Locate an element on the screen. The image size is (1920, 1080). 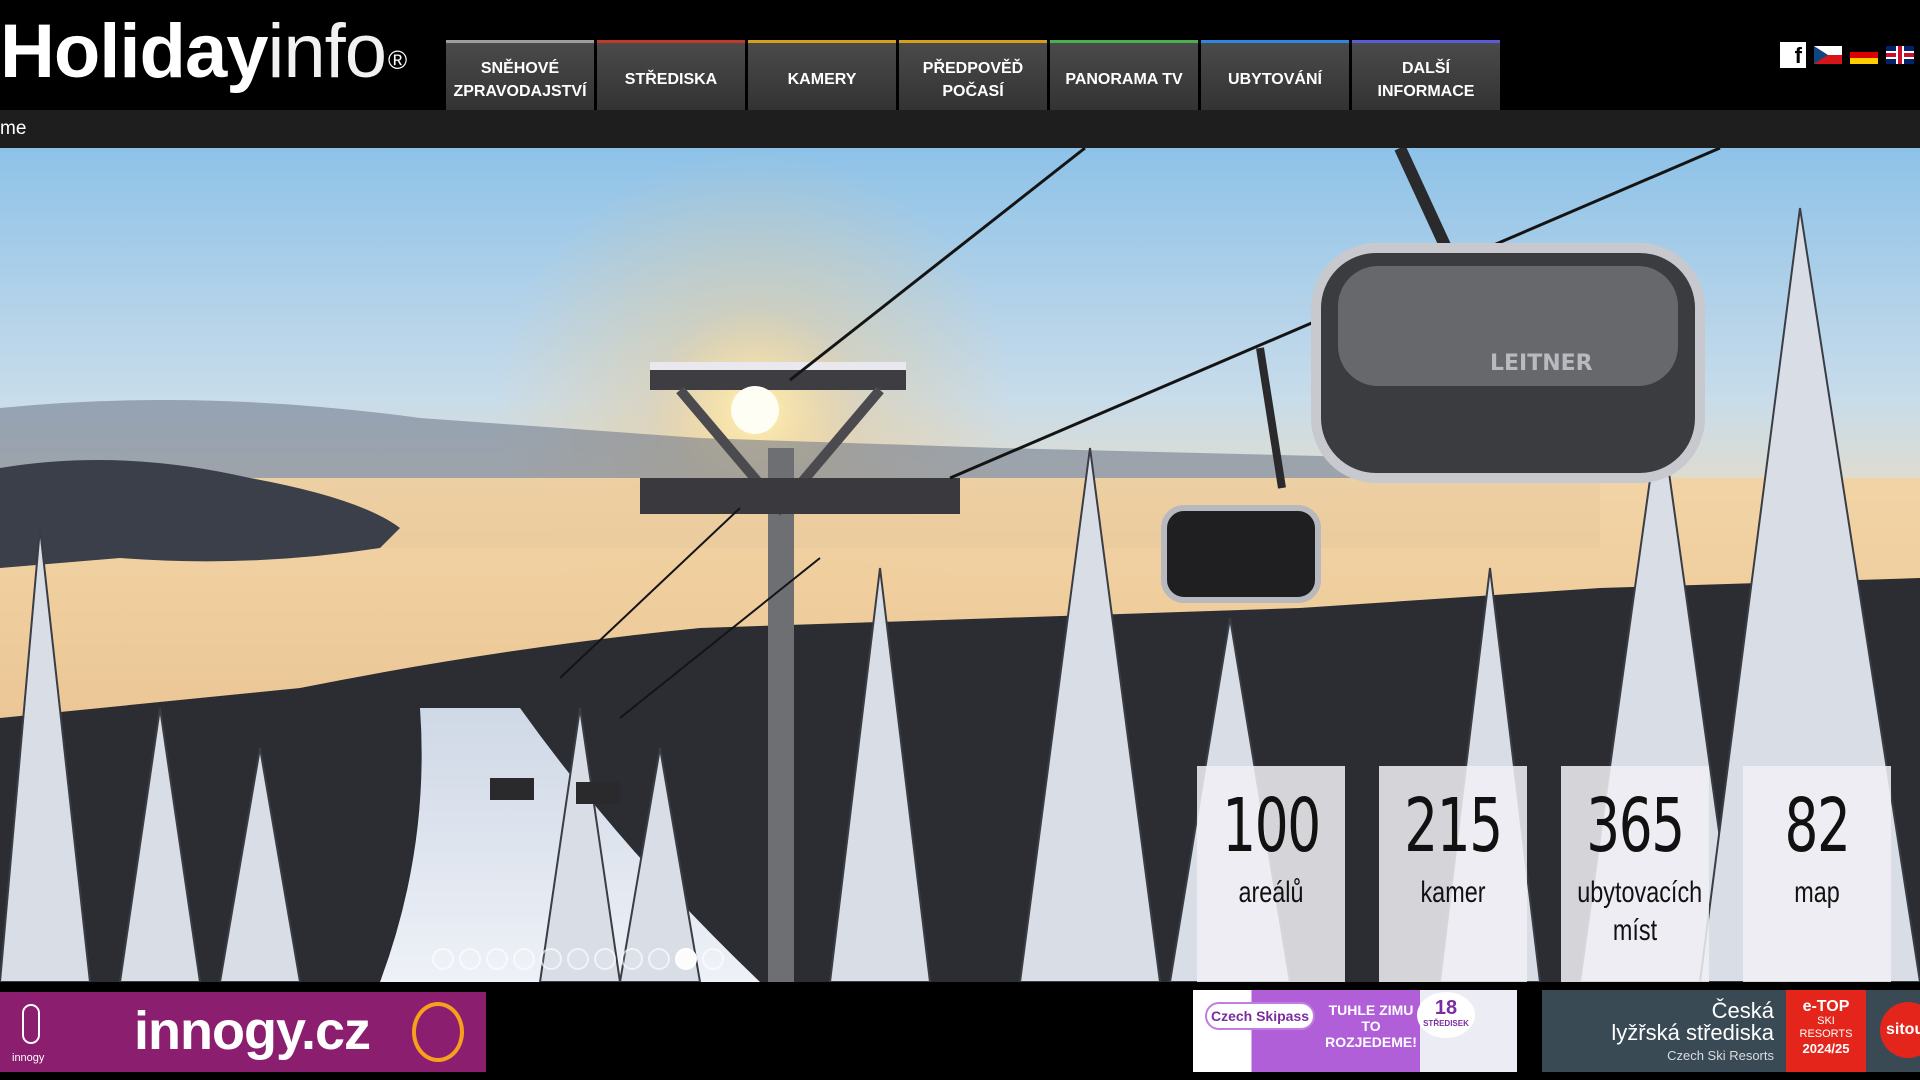
stat-number: 215 is located at coordinates (1453, 826).